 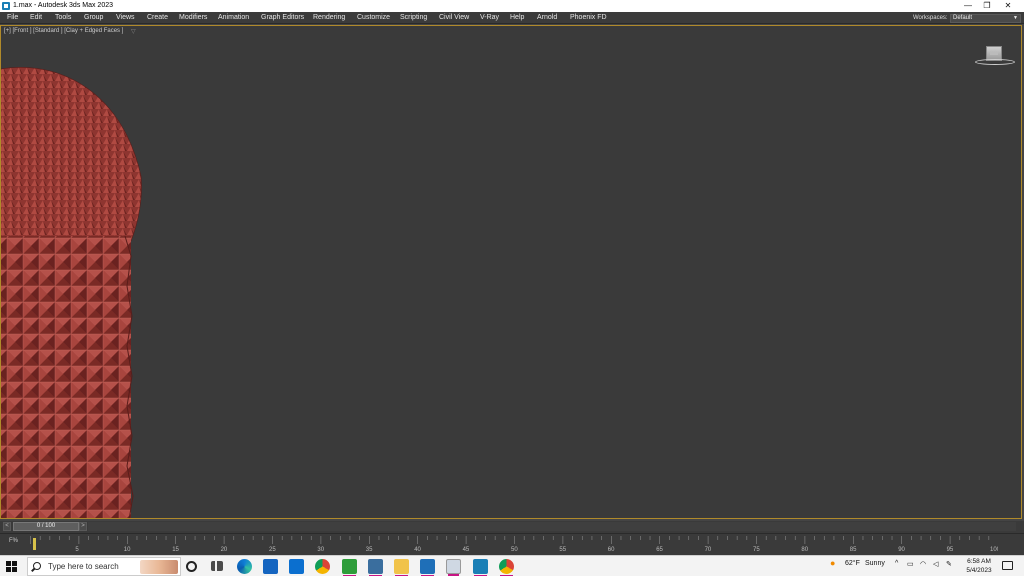 What do you see at coordinates (217, 566) in the screenshot?
I see `task-view-icon` at bounding box center [217, 566].